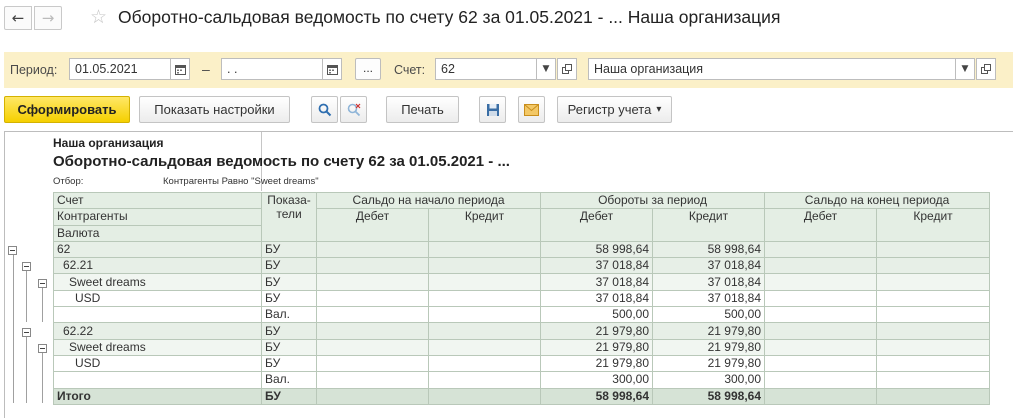 The height and width of the screenshot is (418, 1015). I want to click on favorite-star-icon: ☆, so click(98, 17).